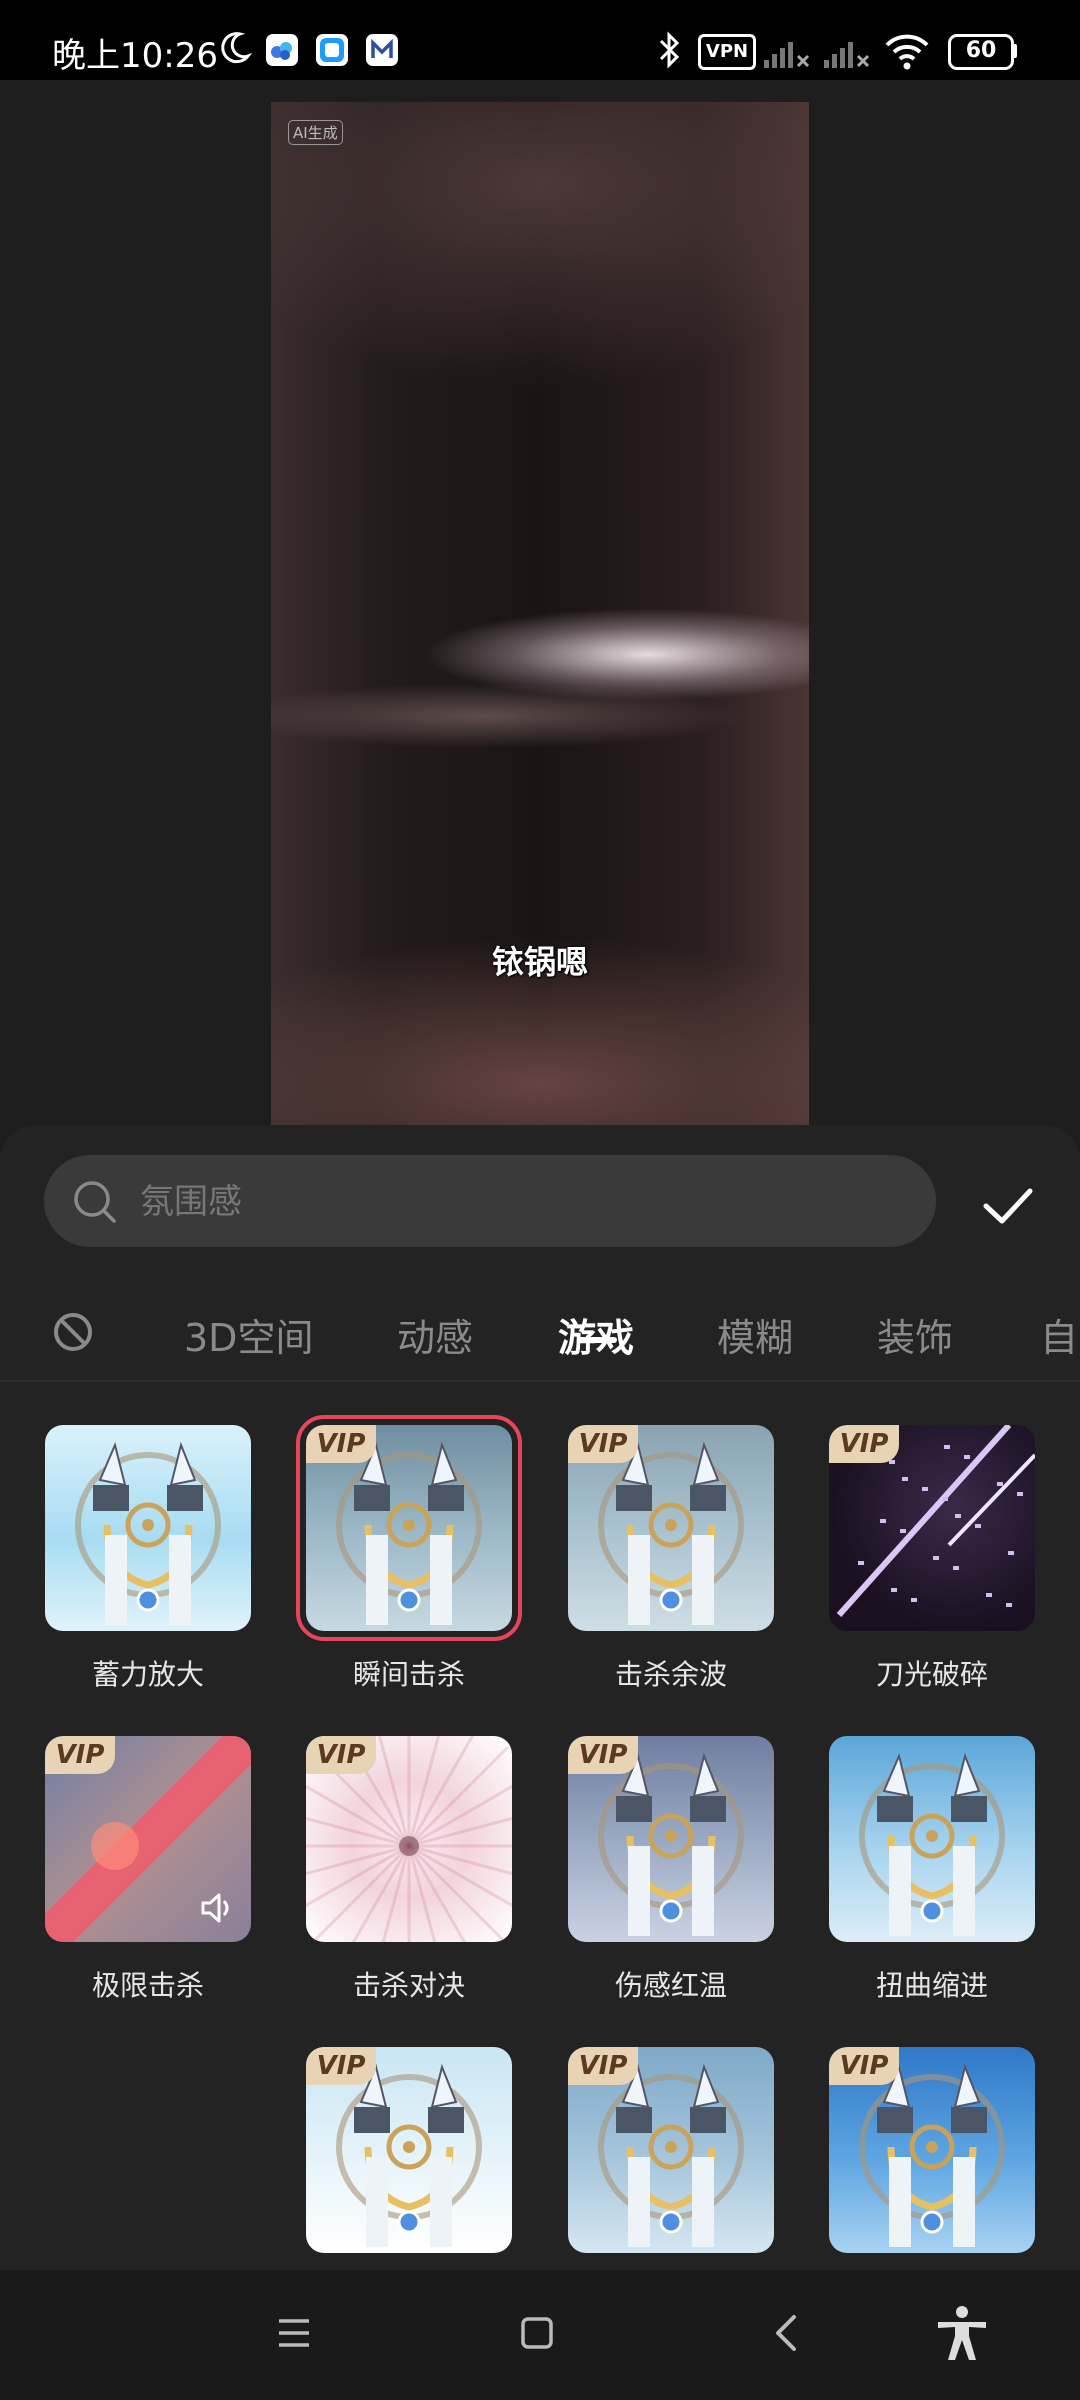 This screenshot has width=1080, height=2400. I want to click on tab-dynamic: 动感, so click(435, 1334).